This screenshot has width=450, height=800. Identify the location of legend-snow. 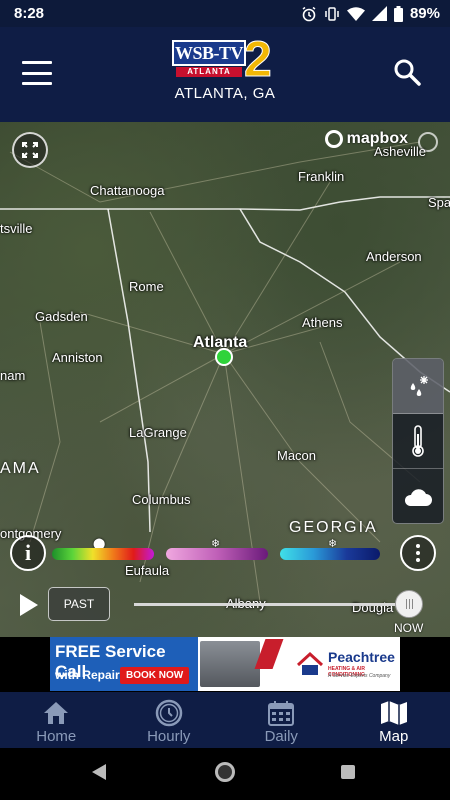
(330, 554).